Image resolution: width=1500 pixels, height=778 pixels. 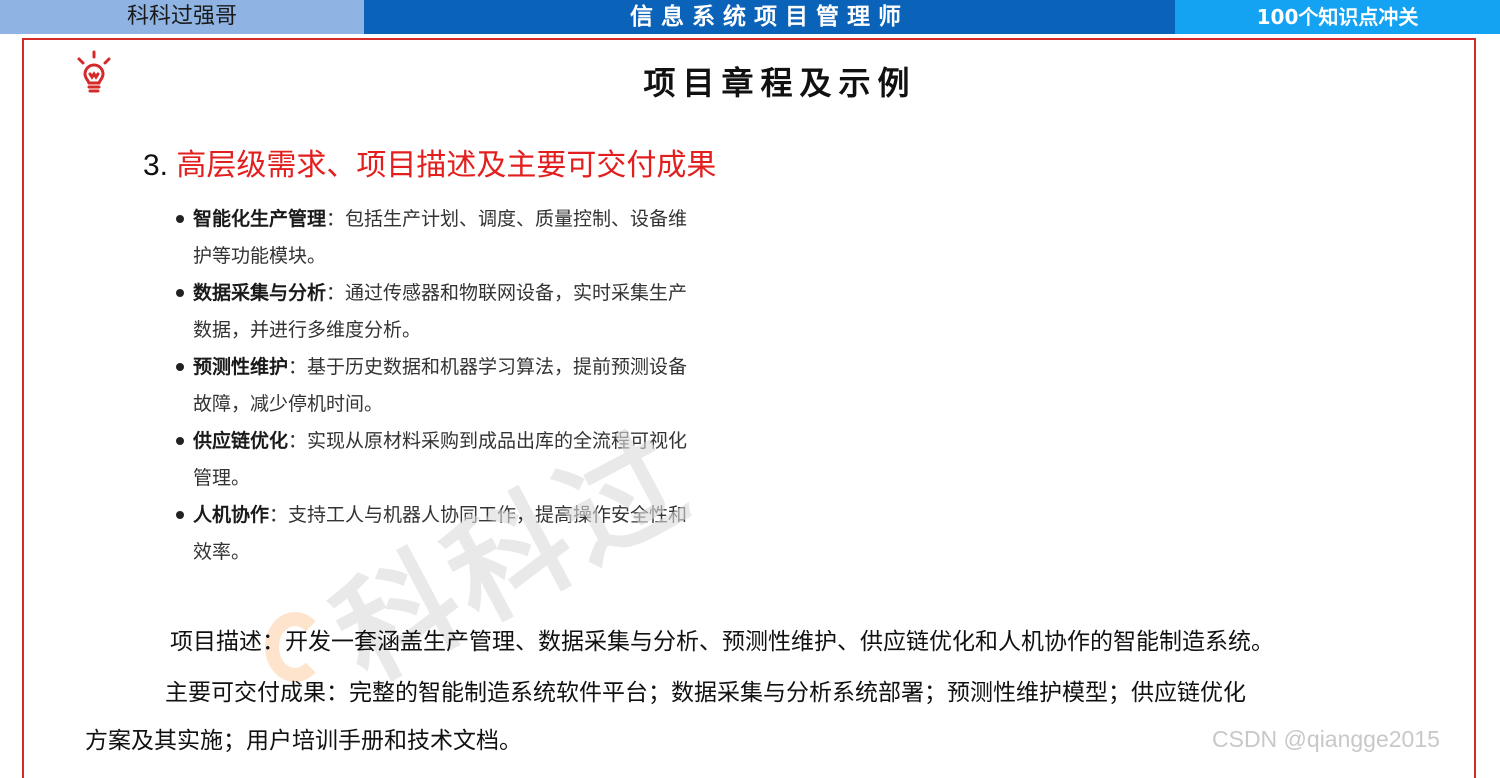 What do you see at coordinates (94, 71) in the screenshot?
I see `lightbulb-icon` at bounding box center [94, 71].